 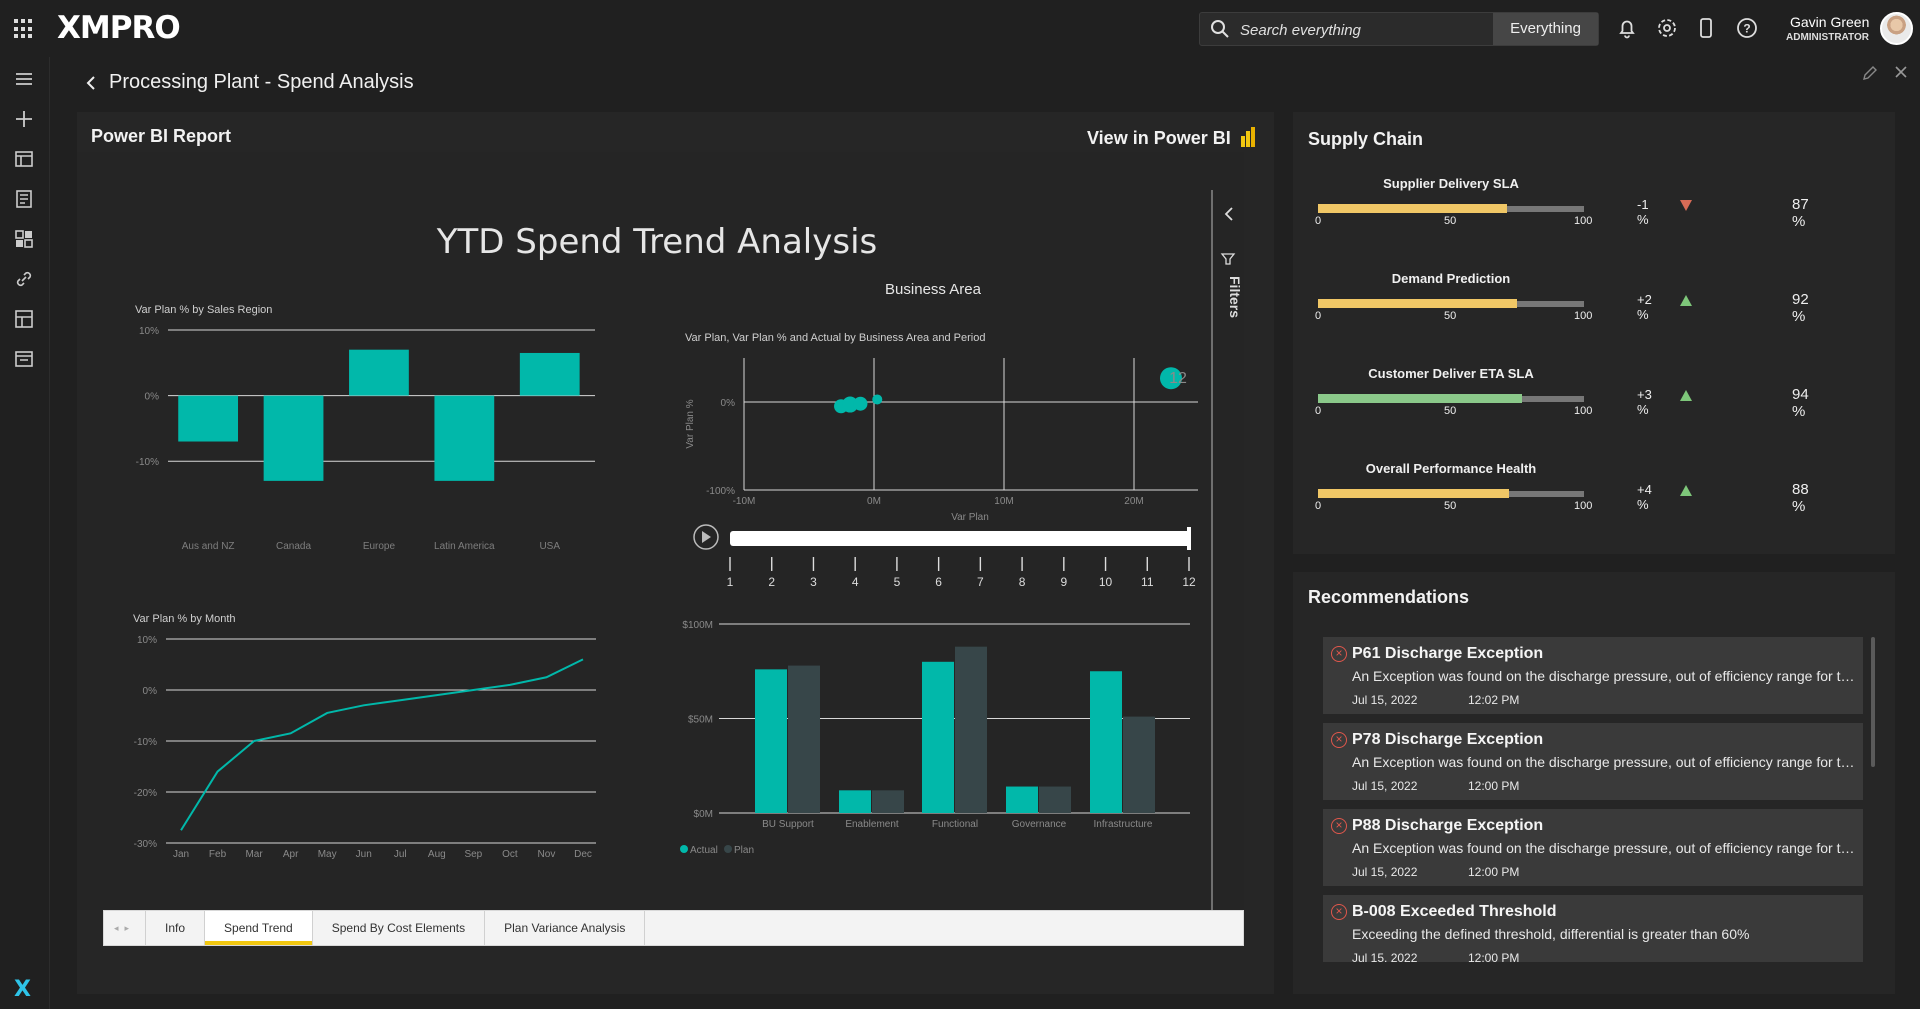 I want to click on kpi-gauge-track, so click(x=1451, y=303).